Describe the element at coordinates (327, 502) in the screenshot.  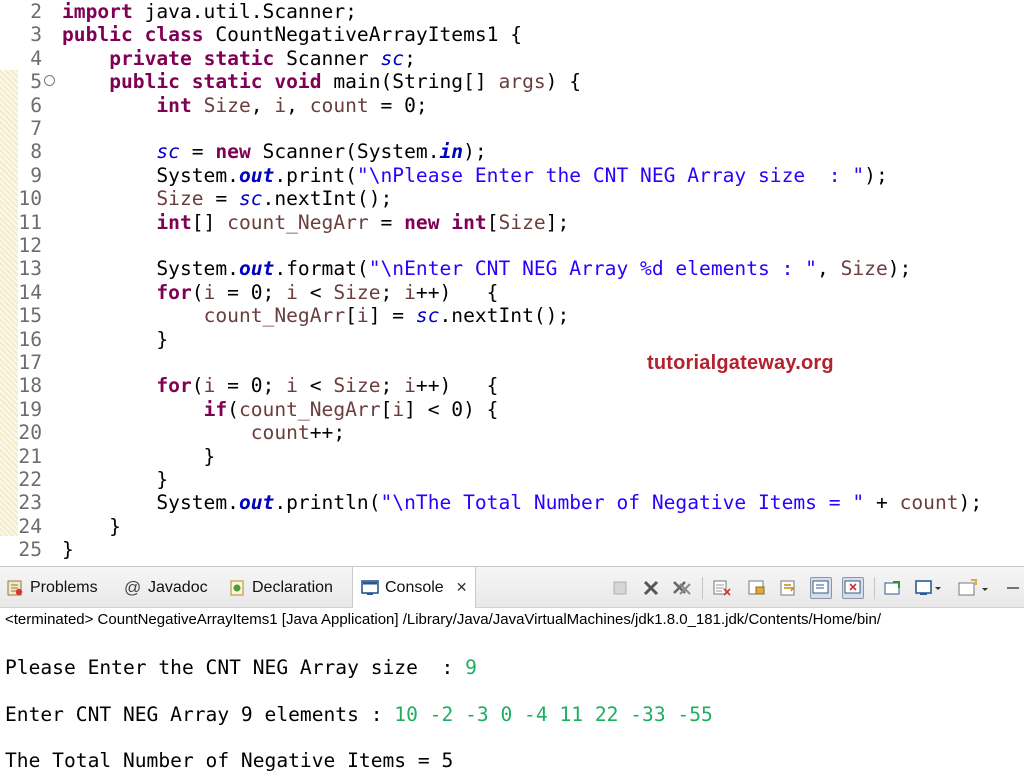
I see `code-token: .println(` at that location.